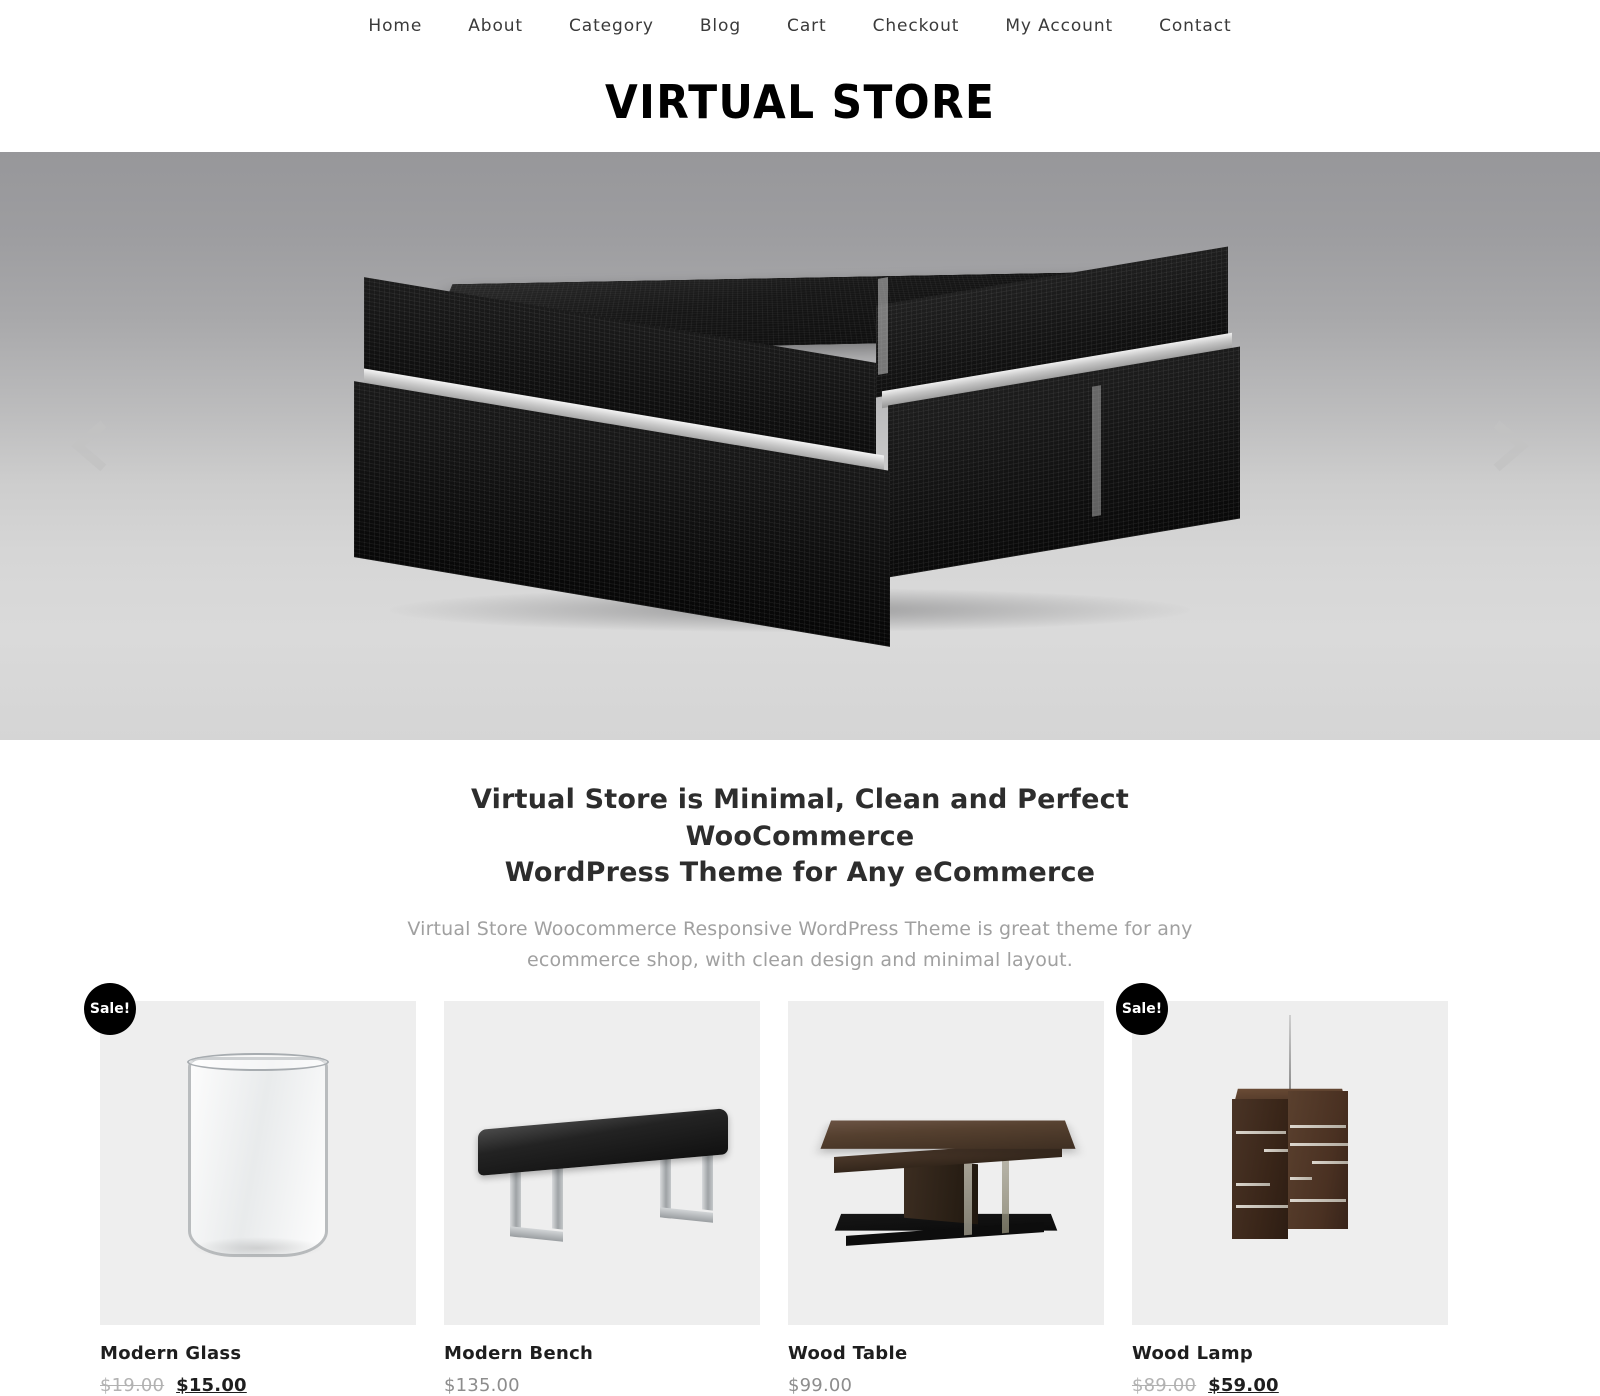 The image size is (1600, 1396). What do you see at coordinates (211, 1385) in the screenshot?
I see `product-sale-price: $15.00` at bounding box center [211, 1385].